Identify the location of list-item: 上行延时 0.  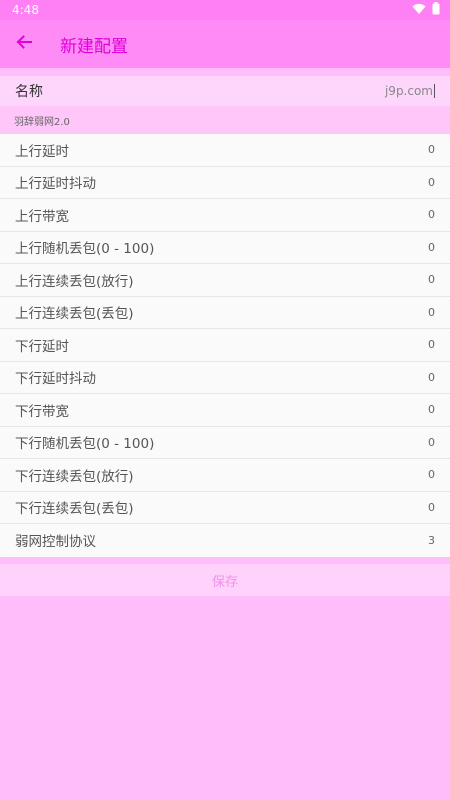
(225, 150).